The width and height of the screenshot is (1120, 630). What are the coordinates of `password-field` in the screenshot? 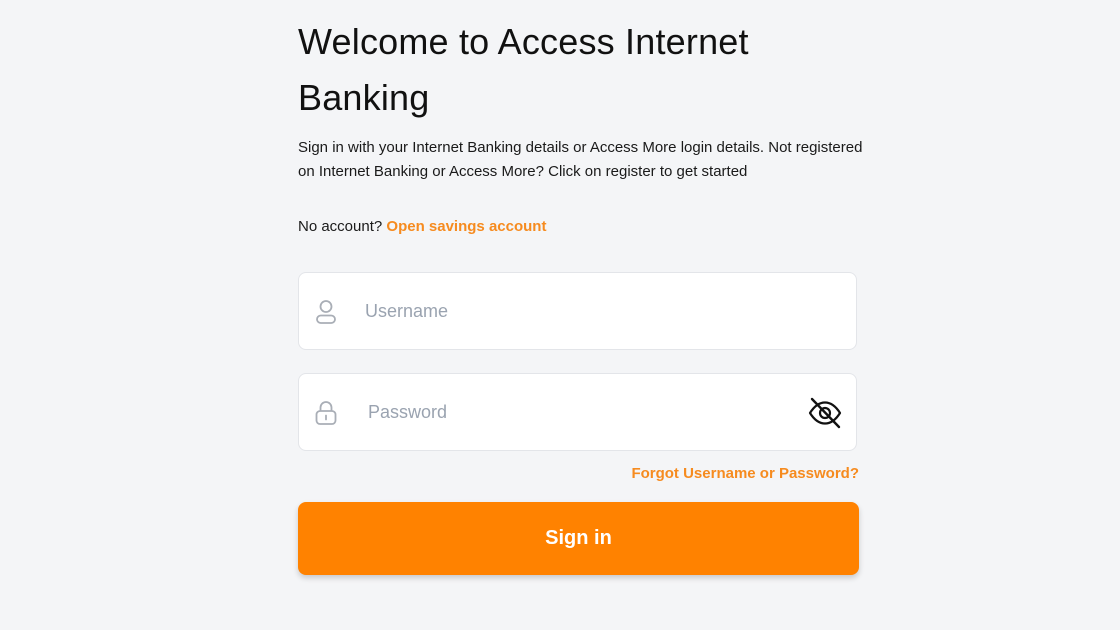 It's located at (577, 412).